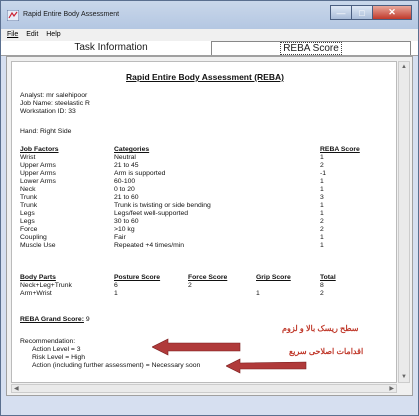 This screenshot has width=419, height=416. I want to click on maximize-icon: □, so click(362, 12).